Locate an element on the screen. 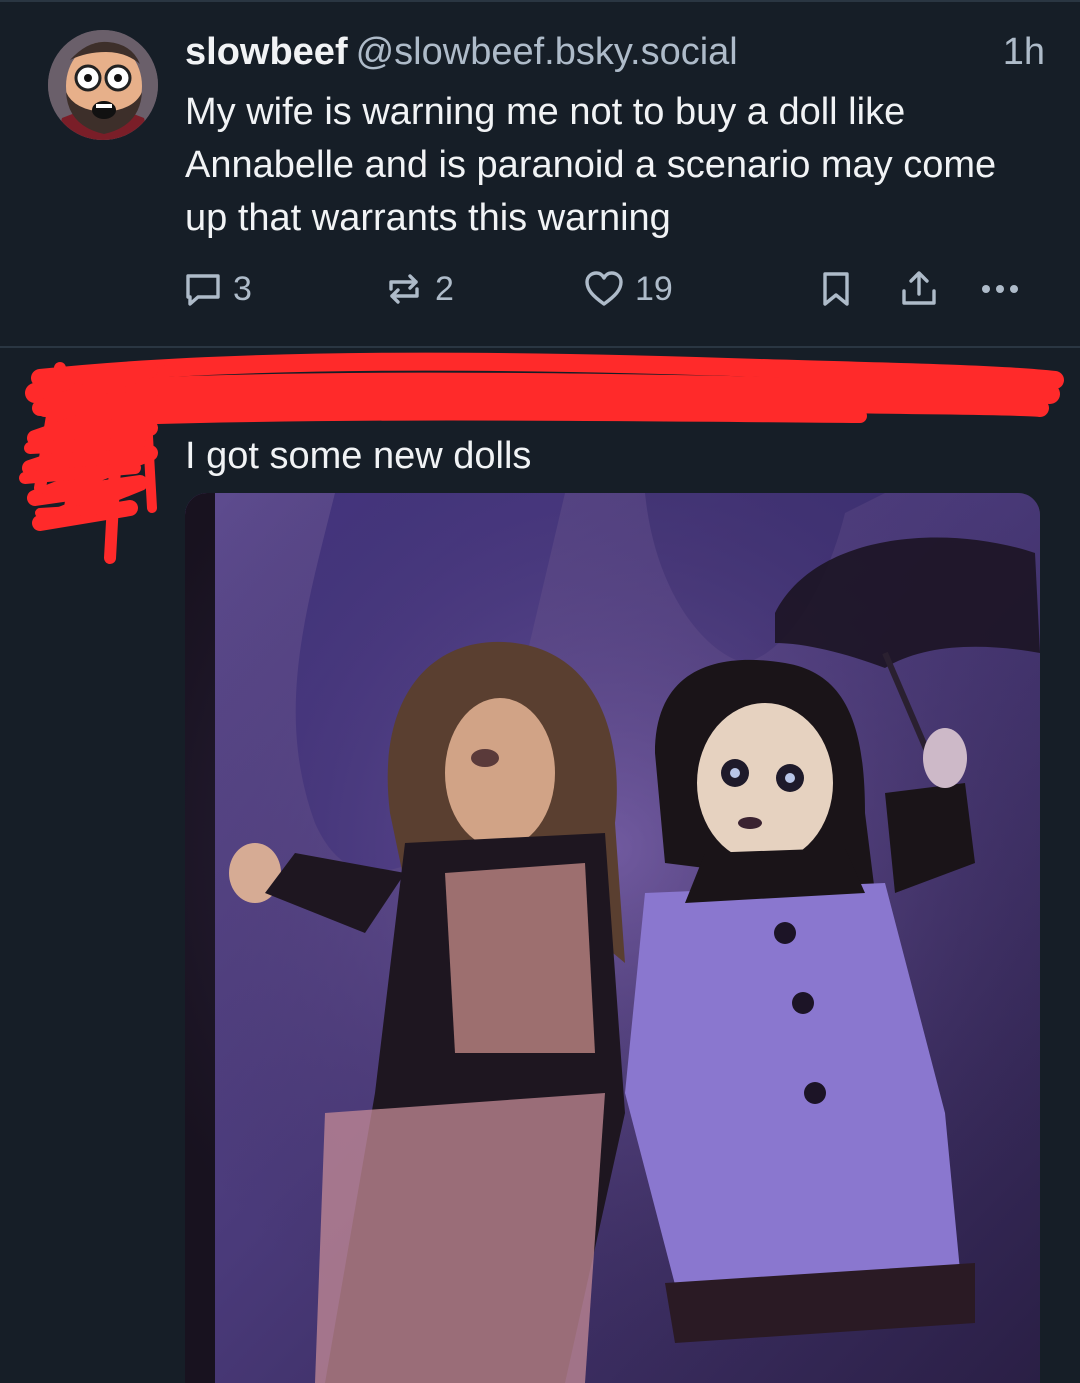 This screenshot has height=1383, width=1080. user-handle: @slowbeef.bsky.social is located at coordinates (547, 52).